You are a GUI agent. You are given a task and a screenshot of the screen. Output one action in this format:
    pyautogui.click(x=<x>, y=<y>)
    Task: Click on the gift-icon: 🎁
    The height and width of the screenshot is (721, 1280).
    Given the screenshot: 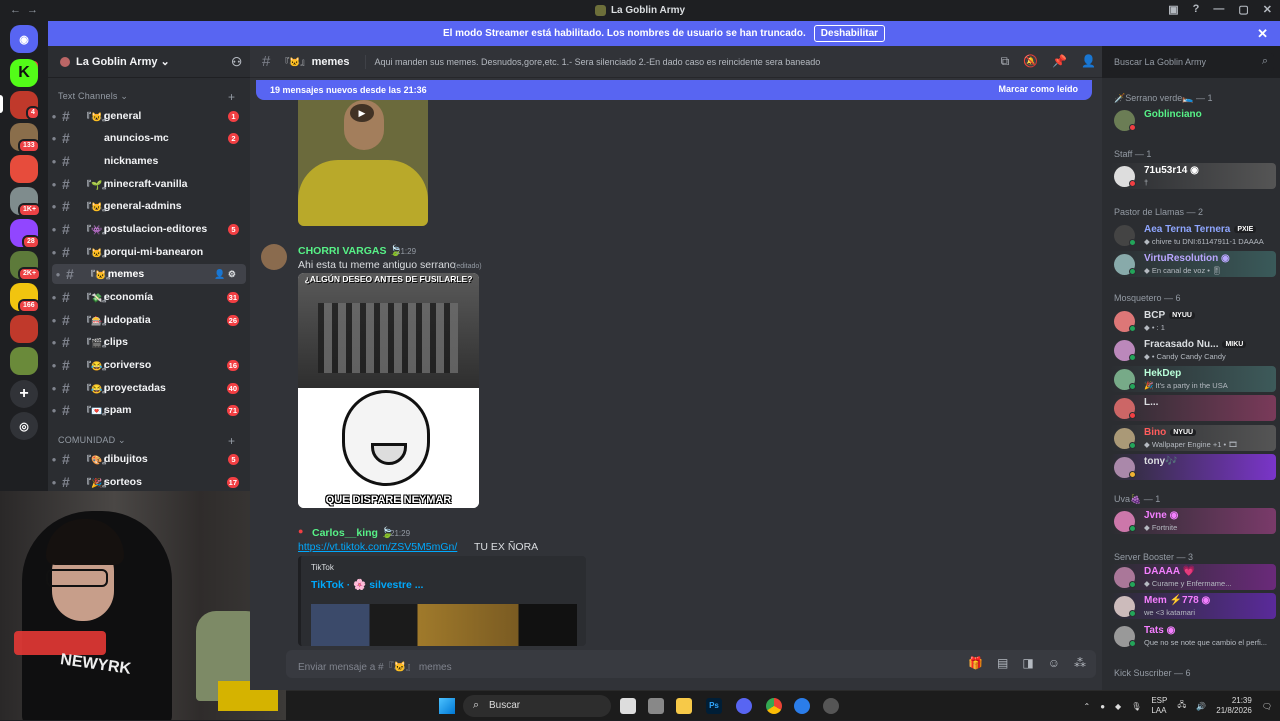 What is the action you would take?
    pyautogui.click(x=975, y=663)
    